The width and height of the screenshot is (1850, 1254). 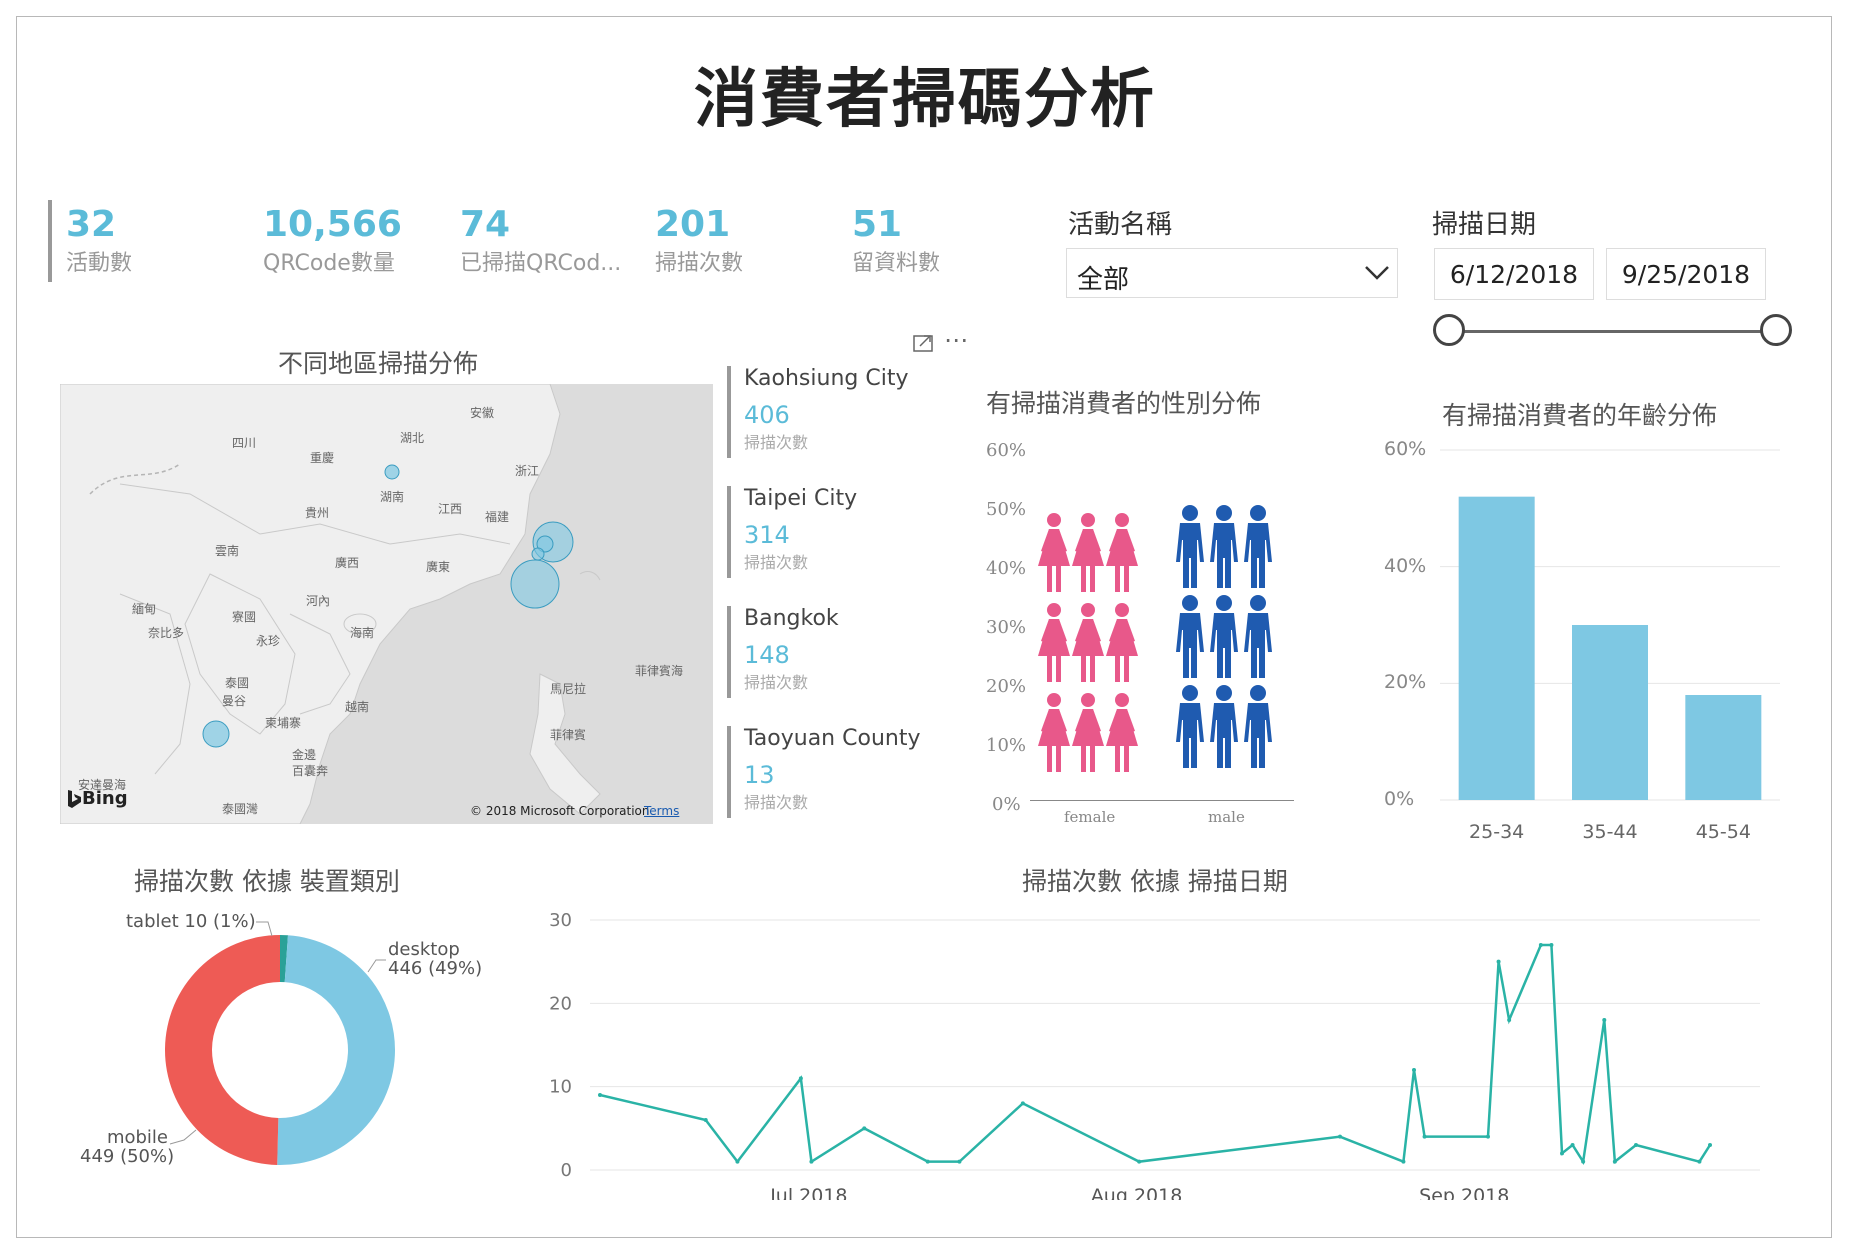 What do you see at coordinates (216, 734) in the screenshot?
I see `map-bubble-bangkok` at bounding box center [216, 734].